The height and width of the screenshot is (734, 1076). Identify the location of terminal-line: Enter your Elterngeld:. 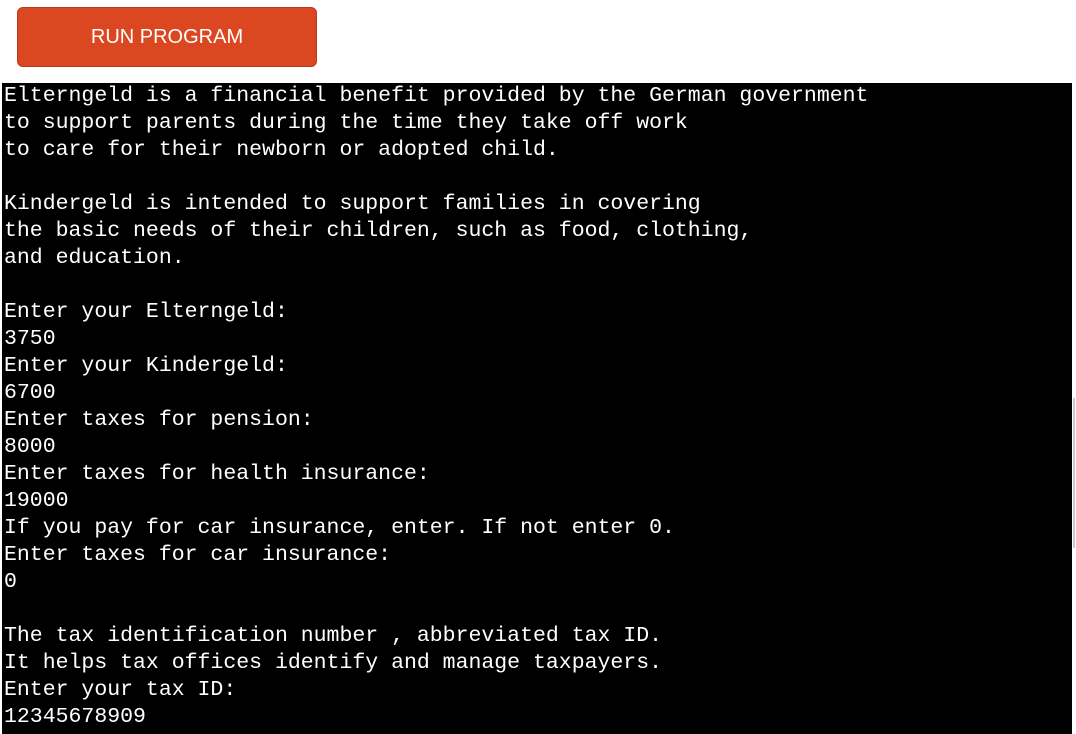
(146, 312).